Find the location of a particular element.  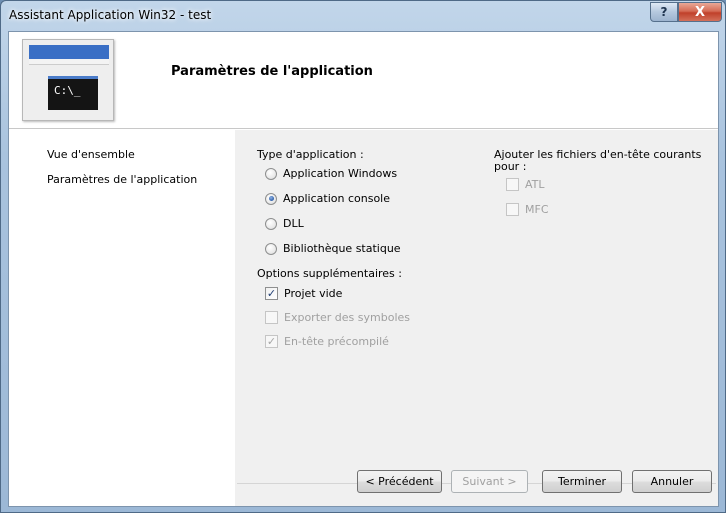

checkbox-atl: ATL is located at coordinates (525, 184).